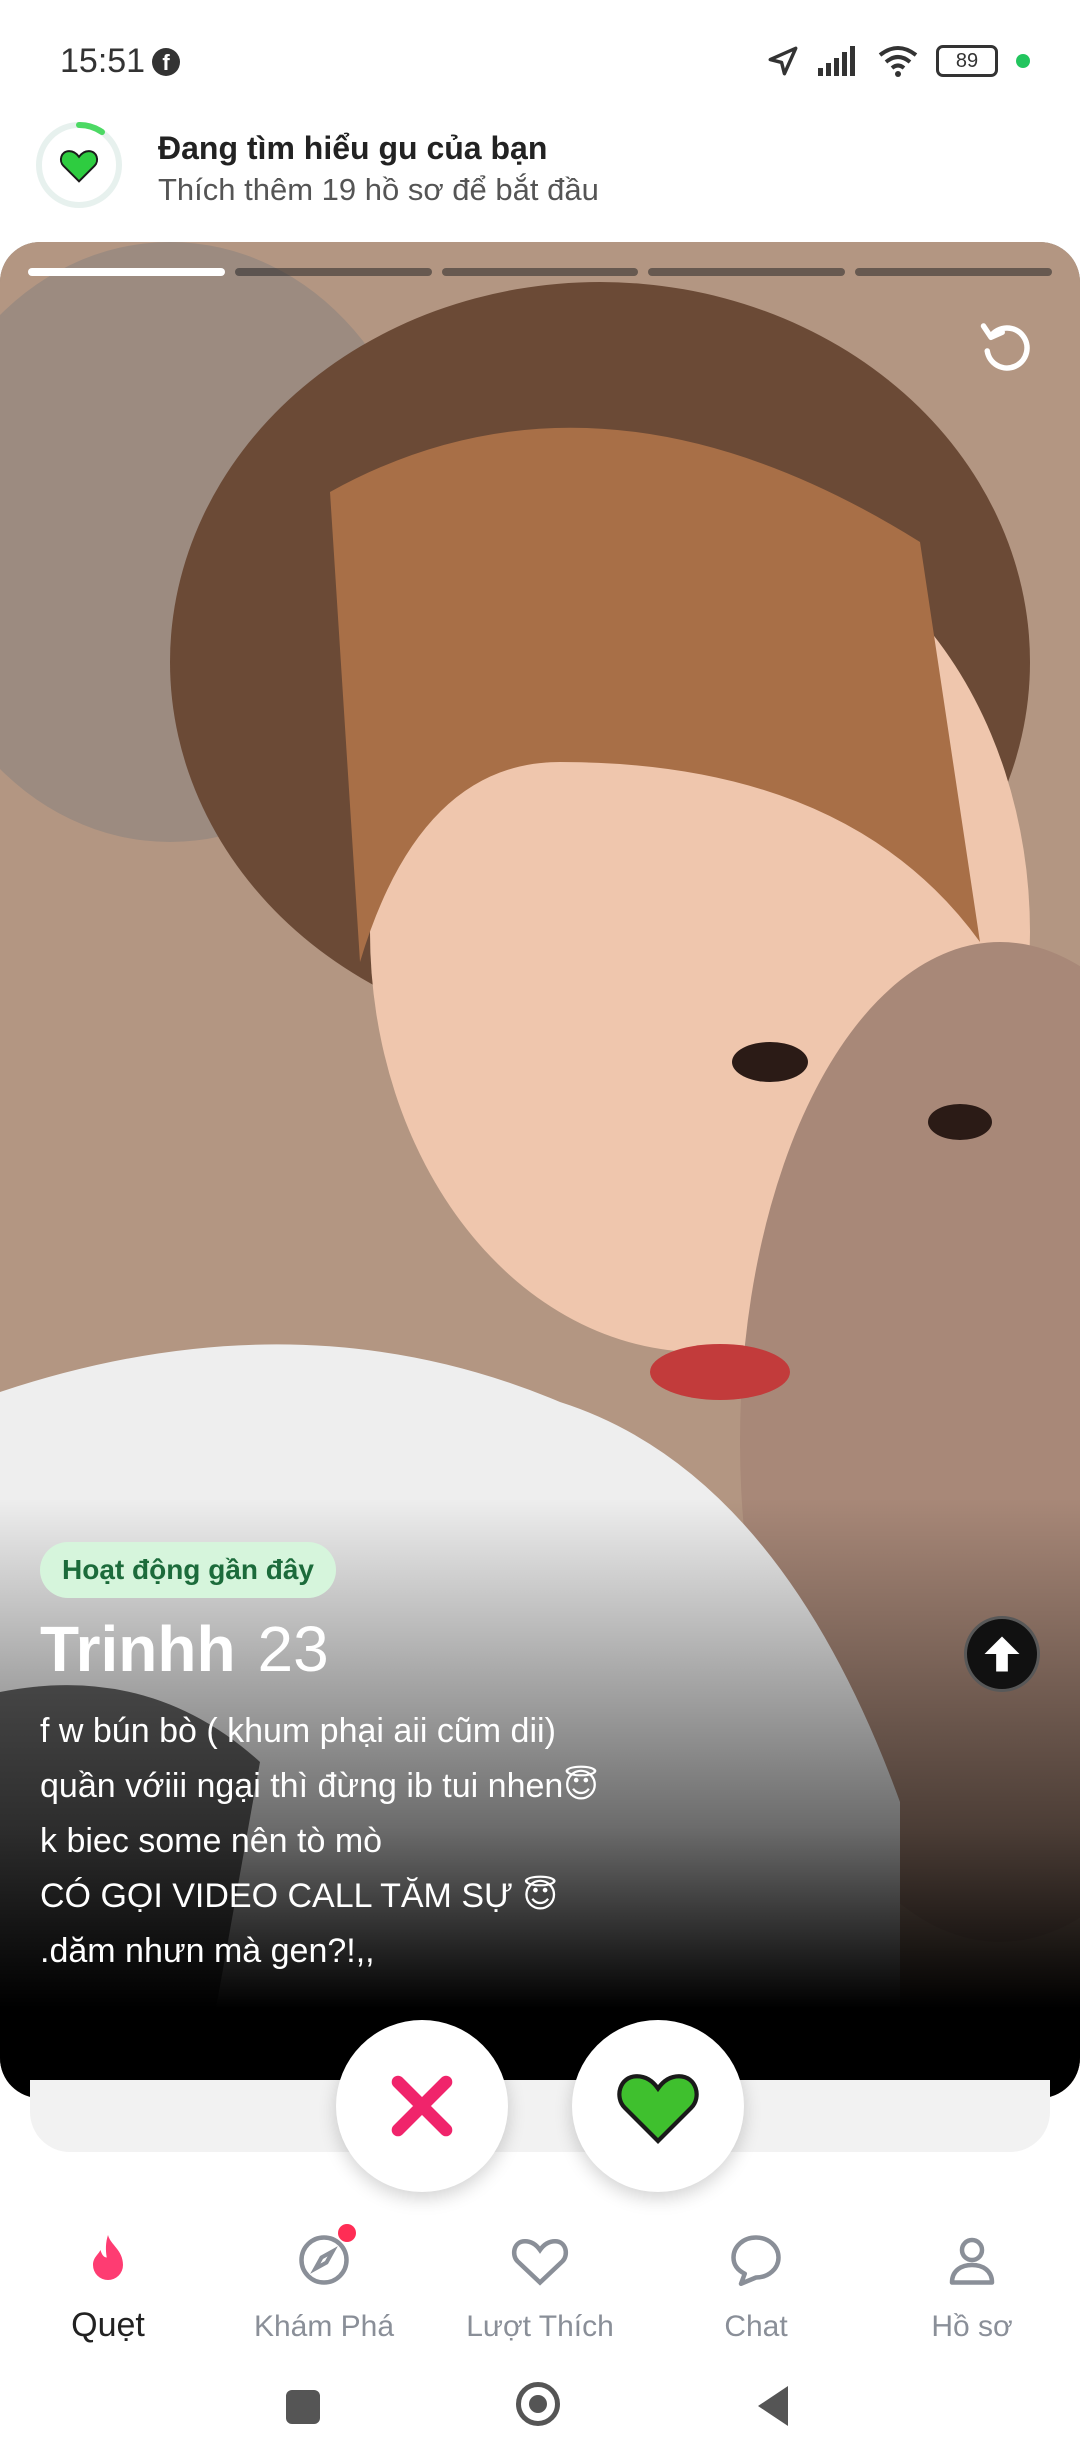 The height and width of the screenshot is (2460, 1080). What do you see at coordinates (166, 62) in the screenshot?
I see `facebook-notification-icon: f` at bounding box center [166, 62].